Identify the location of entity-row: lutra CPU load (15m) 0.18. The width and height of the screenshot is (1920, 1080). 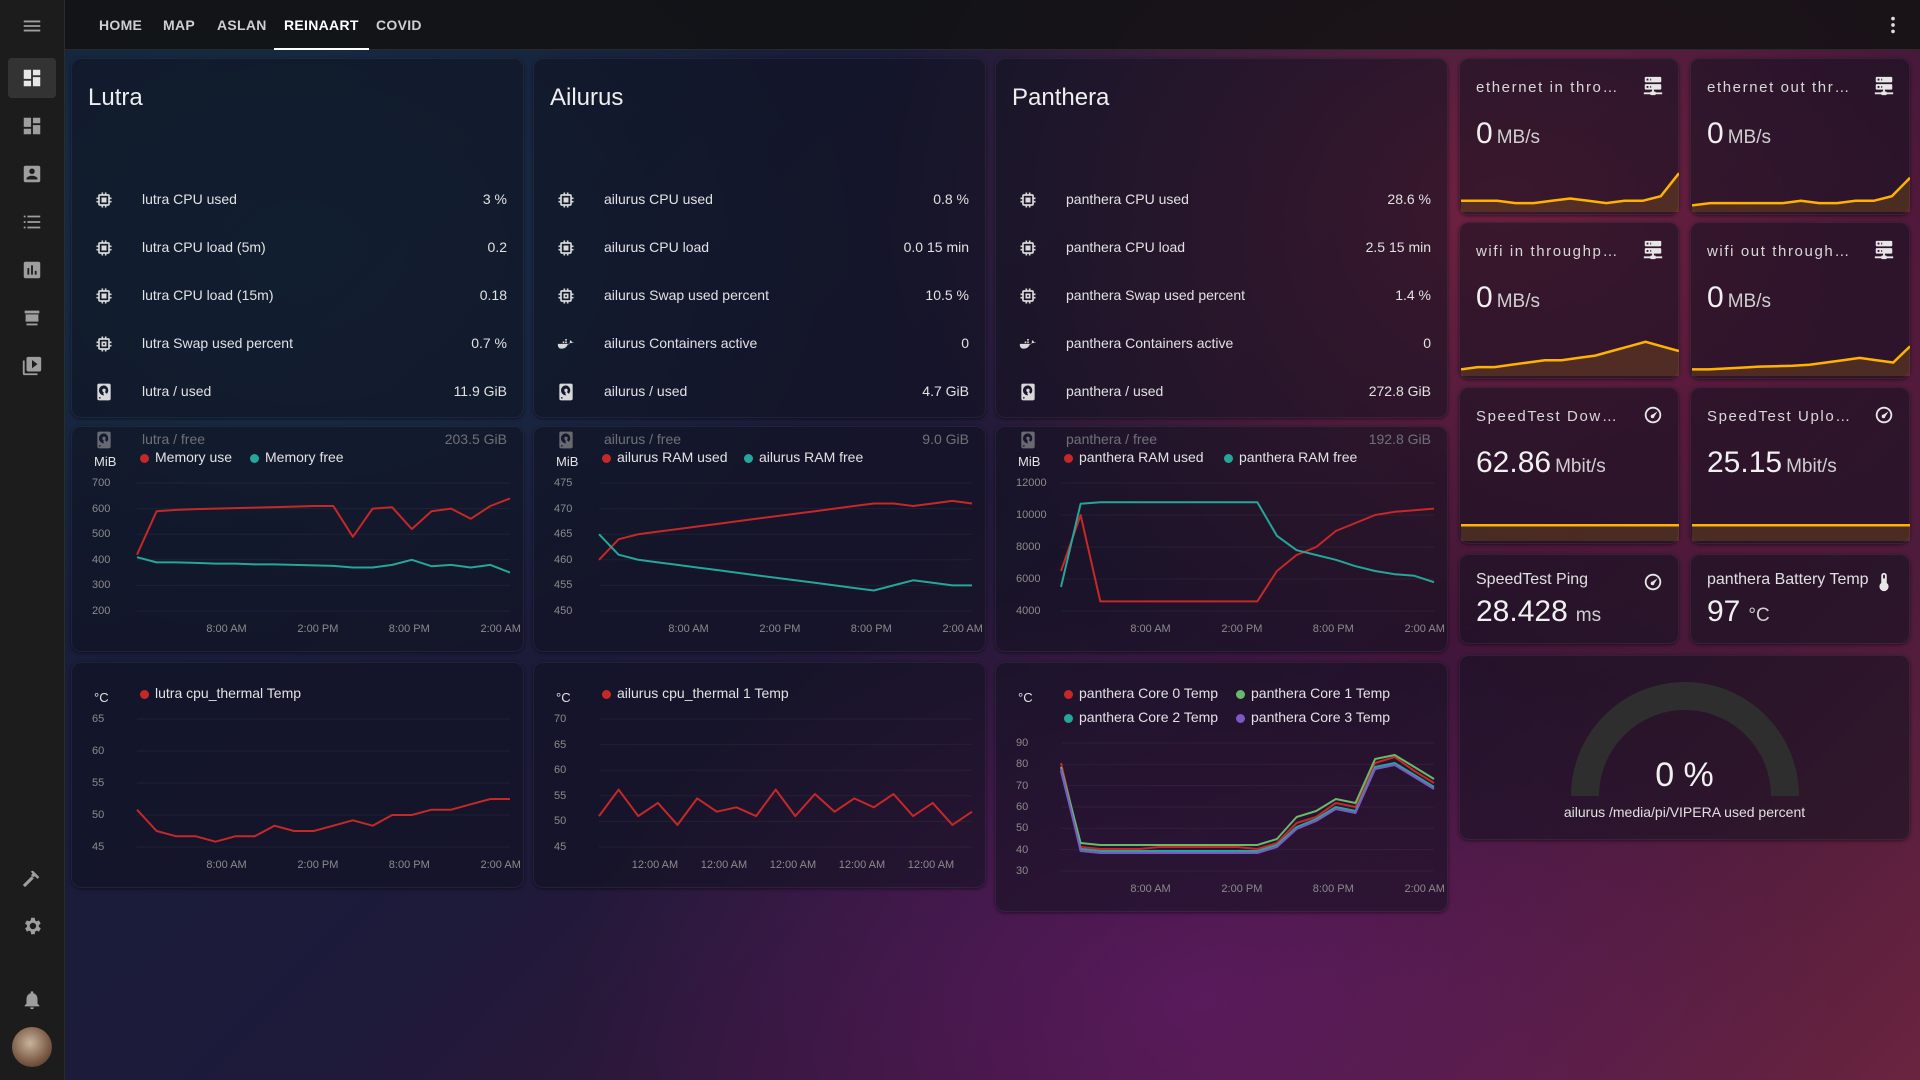
(297, 296).